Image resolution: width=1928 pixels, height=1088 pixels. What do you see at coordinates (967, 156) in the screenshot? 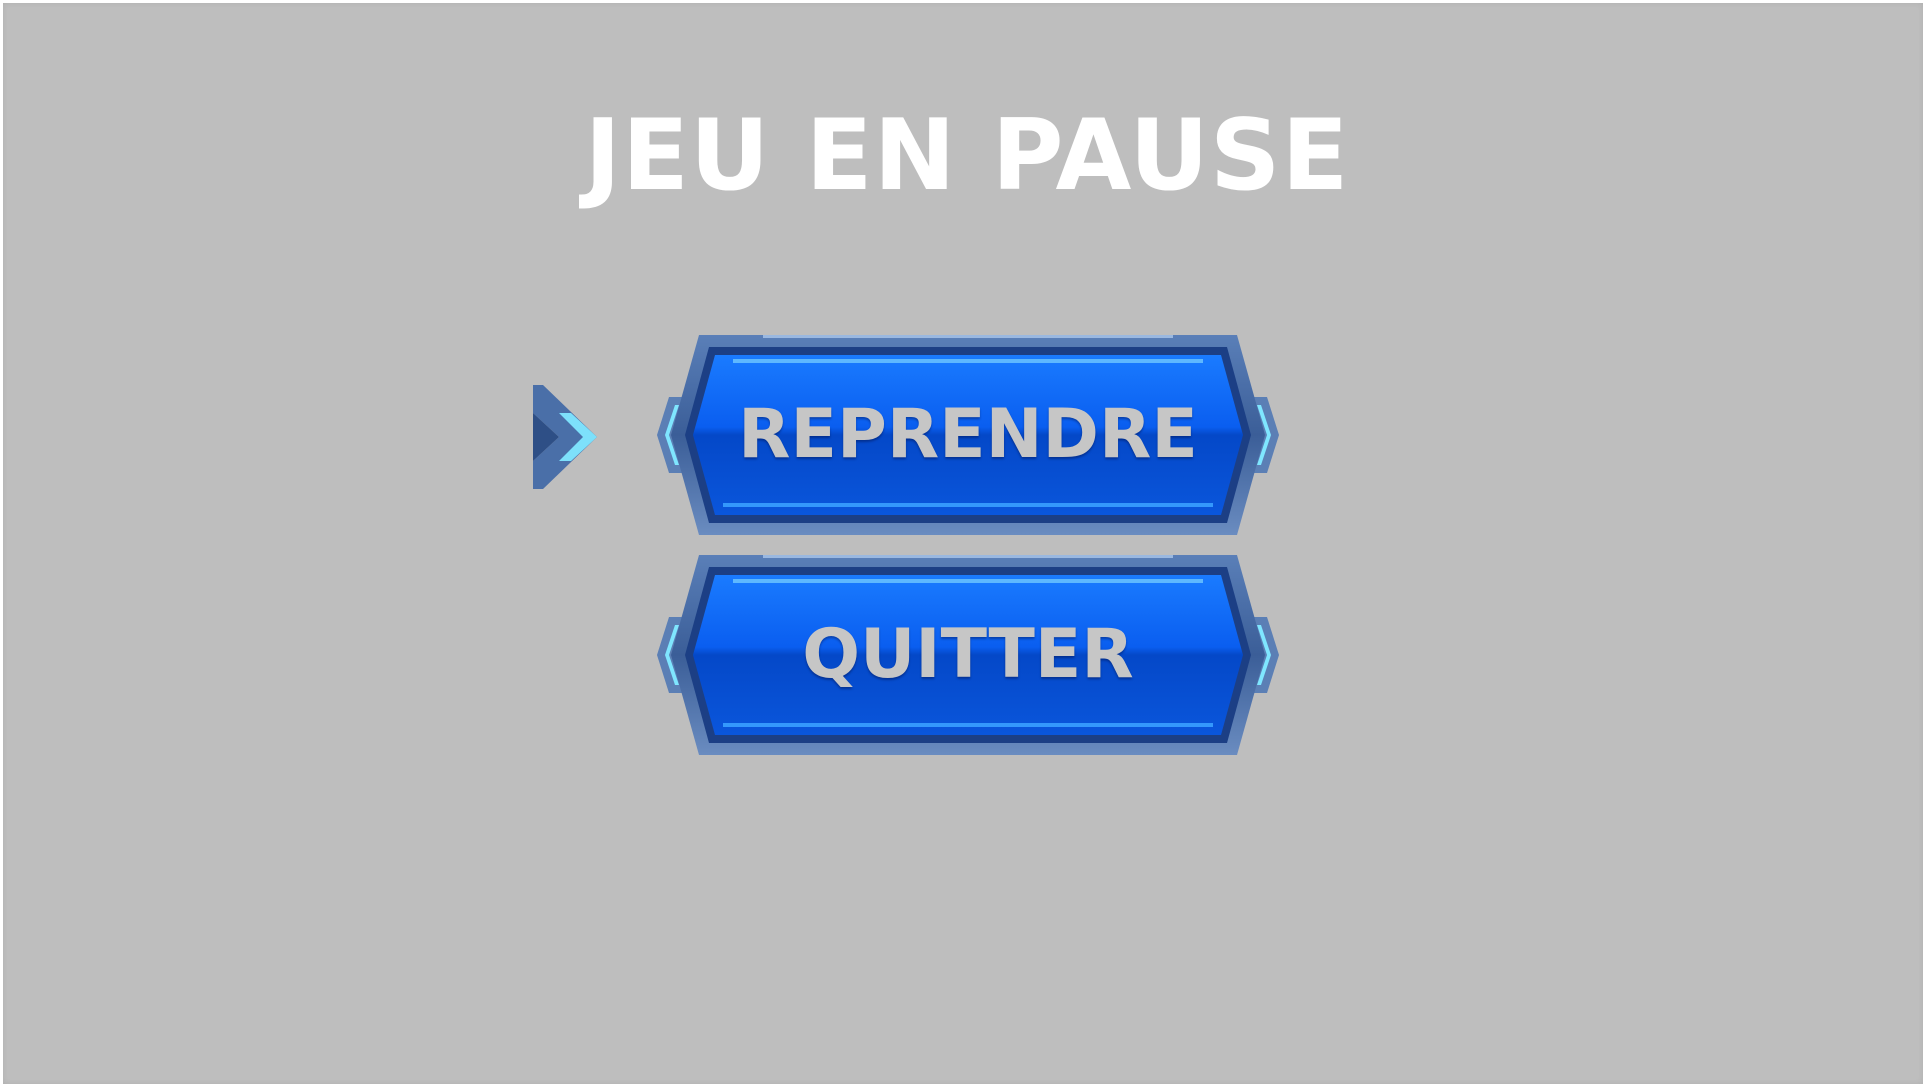
I see `pause-title: JEU EN PAUSE` at bounding box center [967, 156].